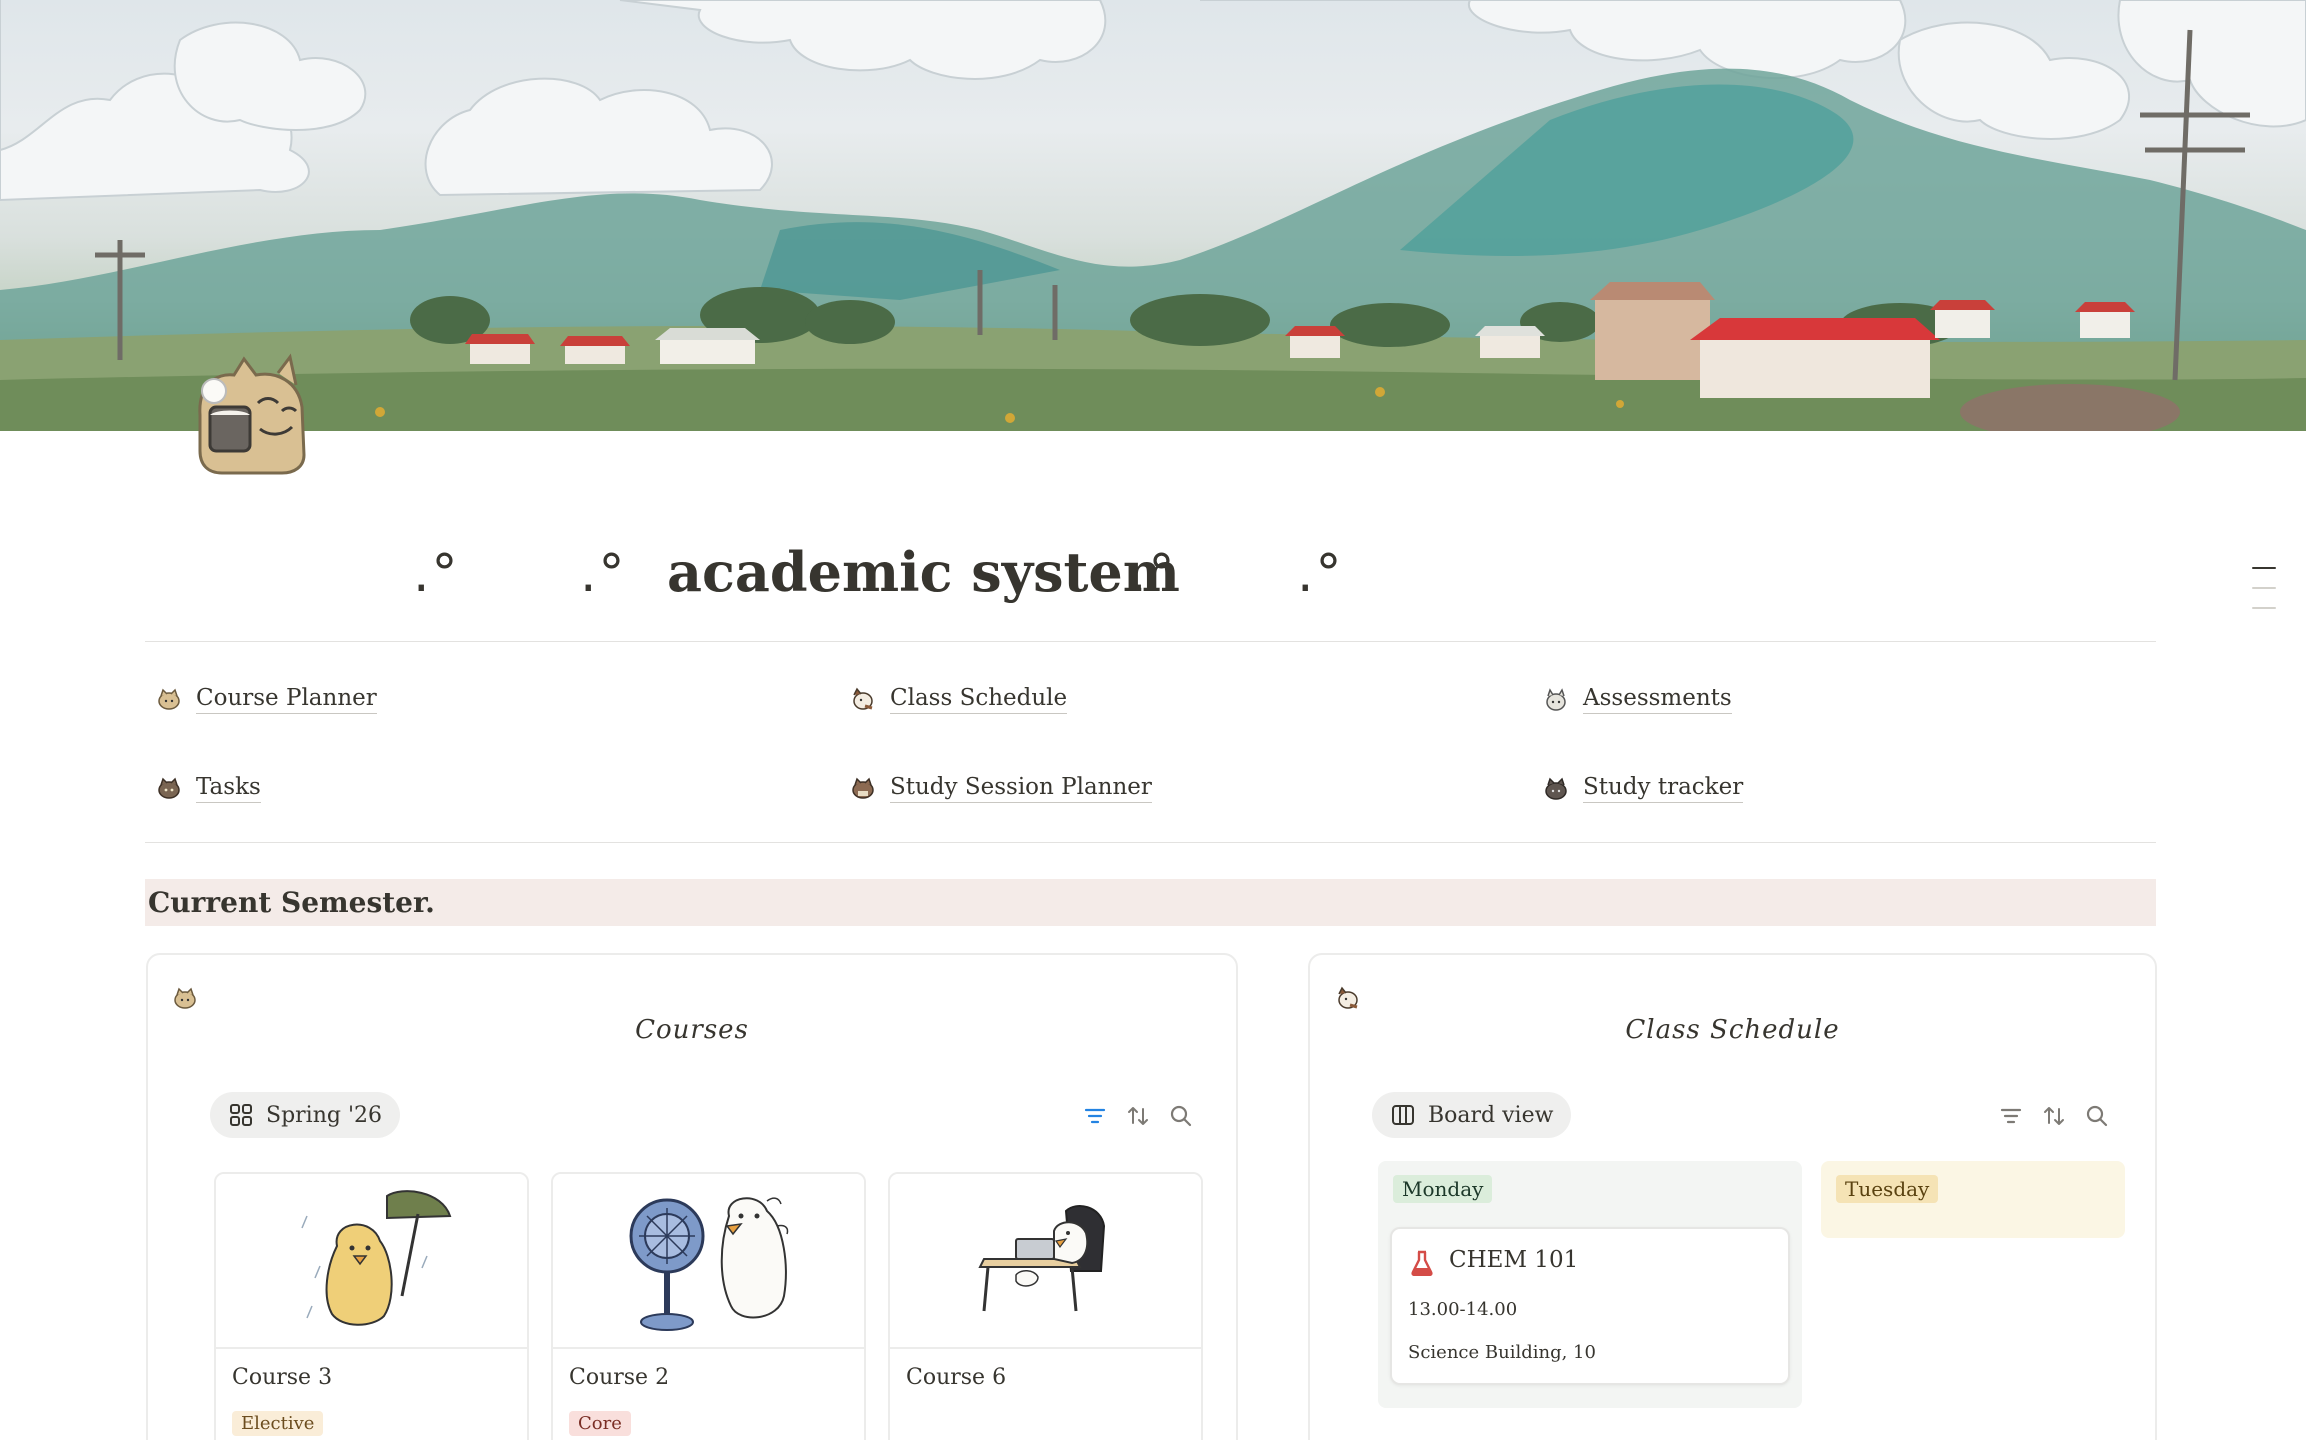 Image resolution: width=2306 pixels, height=1440 pixels. I want to click on view-tab-board-view: Board view, so click(1472, 1115).